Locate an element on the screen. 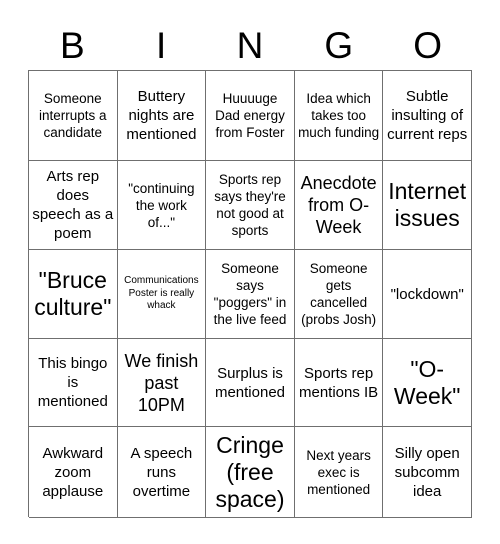 The width and height of the screenshot is (500, 544). header-letter-i: I is located at coordinates (161, 45).